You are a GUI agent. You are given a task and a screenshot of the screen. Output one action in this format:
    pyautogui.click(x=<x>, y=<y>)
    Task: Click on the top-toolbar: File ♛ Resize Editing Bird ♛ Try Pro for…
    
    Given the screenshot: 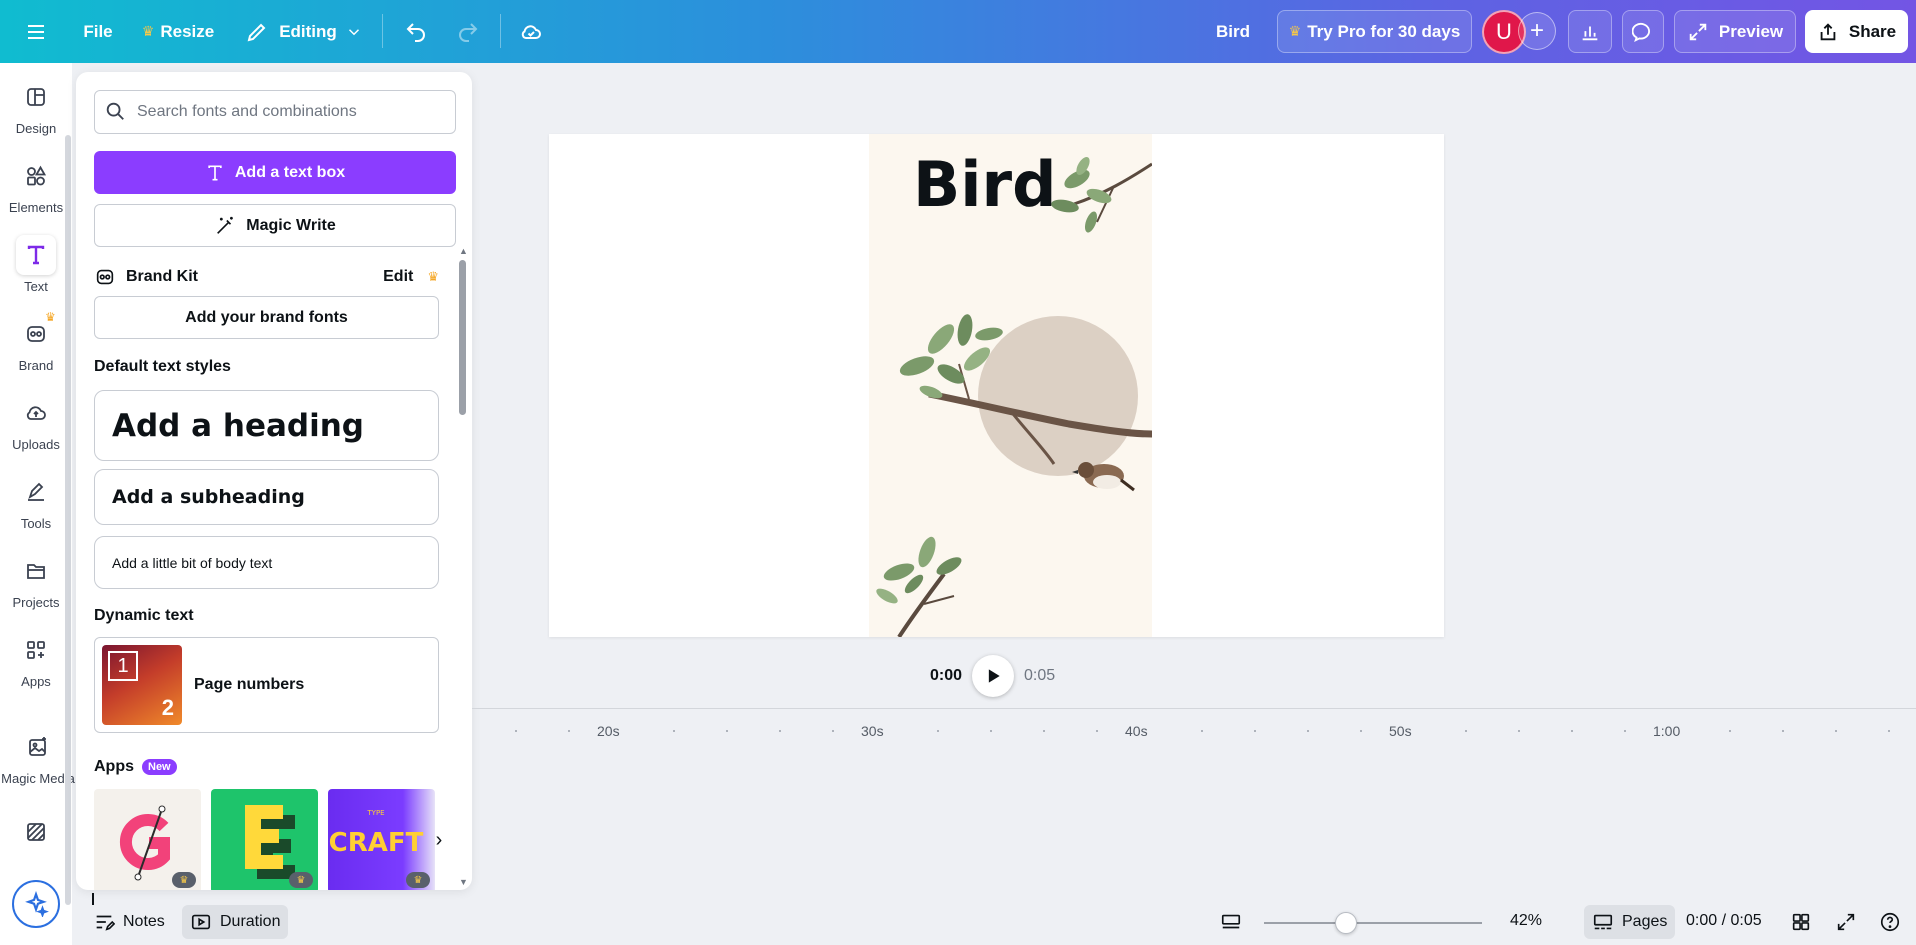 What is the action you would take?
    pyautogui.click(x=958, y=31)
    